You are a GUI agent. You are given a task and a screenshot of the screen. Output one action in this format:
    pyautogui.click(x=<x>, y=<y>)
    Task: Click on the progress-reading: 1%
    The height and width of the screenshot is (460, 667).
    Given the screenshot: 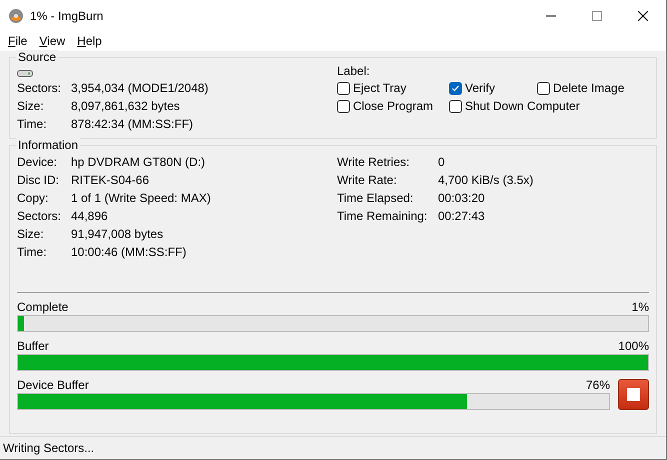 What is the action you would take?
    pyautogui.click(x=640, y=307)
    